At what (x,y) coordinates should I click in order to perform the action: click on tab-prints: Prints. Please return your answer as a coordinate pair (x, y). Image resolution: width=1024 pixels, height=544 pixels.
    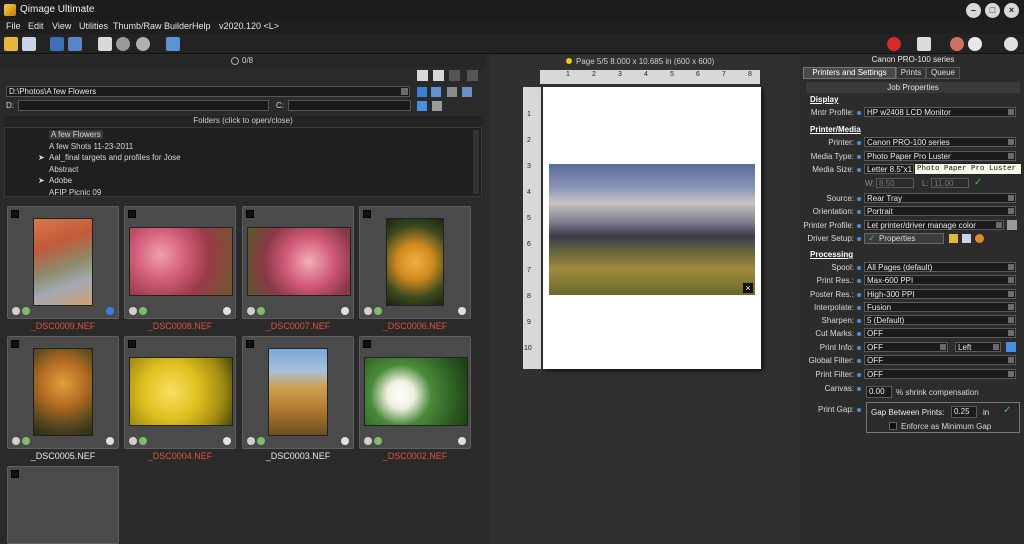
    Looking at the image, I should click on (911, 73).